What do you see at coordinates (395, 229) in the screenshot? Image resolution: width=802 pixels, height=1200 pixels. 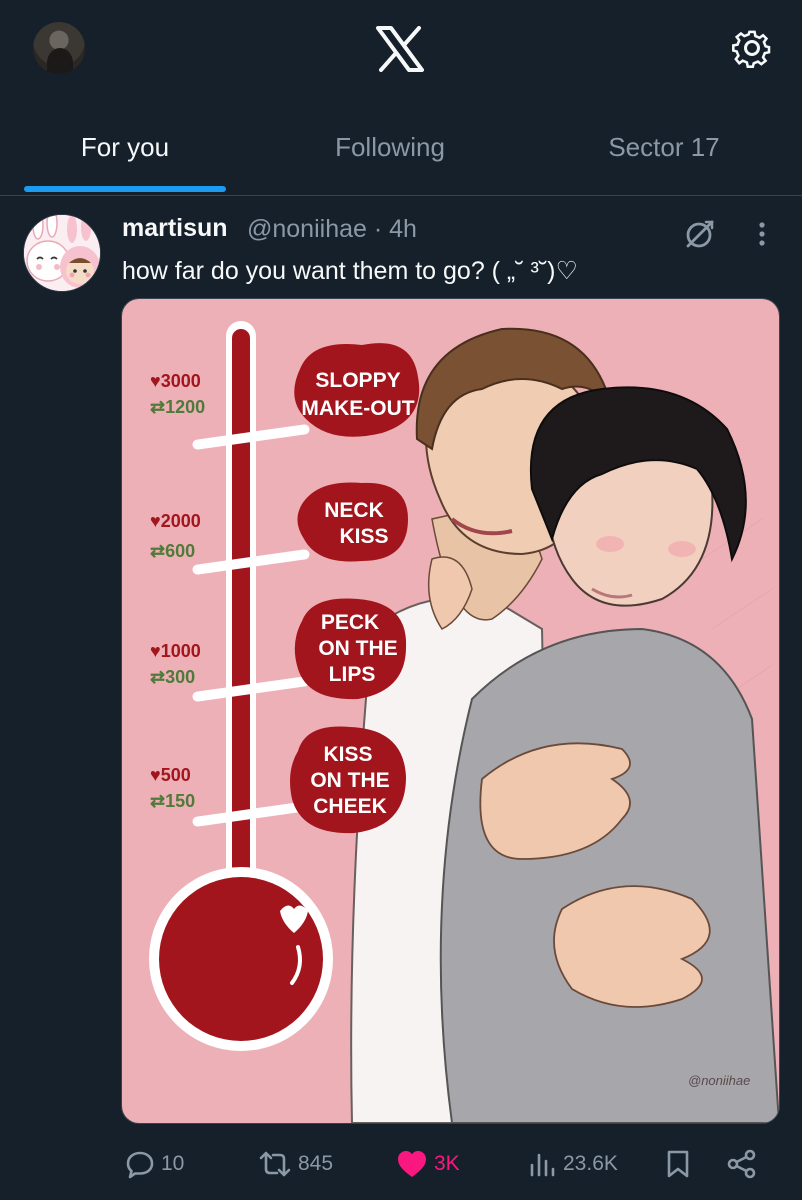 I see `post-time: · 4h` at bounding box center [395, 229].